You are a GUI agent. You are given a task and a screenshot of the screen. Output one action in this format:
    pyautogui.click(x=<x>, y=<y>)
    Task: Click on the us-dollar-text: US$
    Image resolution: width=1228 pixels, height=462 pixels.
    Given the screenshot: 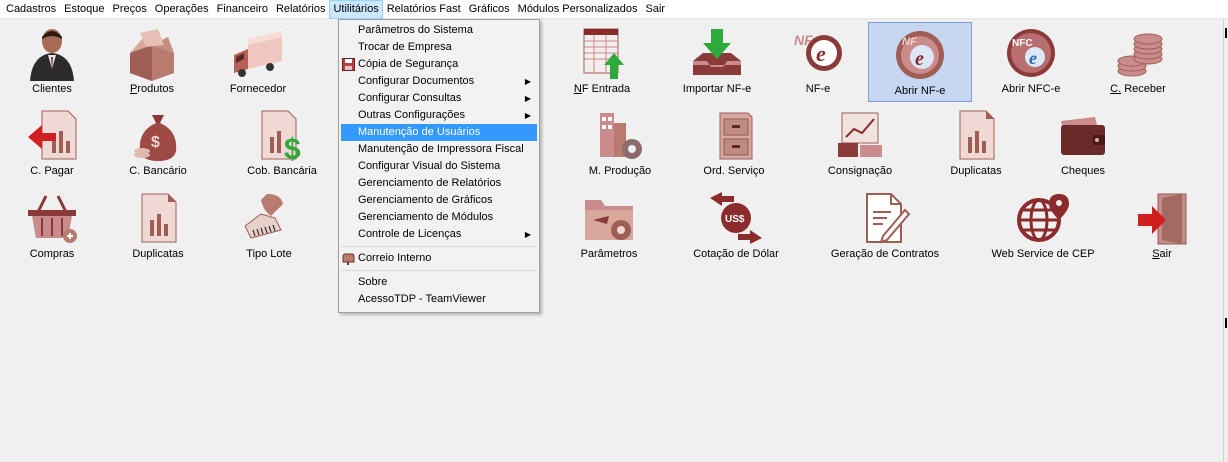 What is the action you would take?
    pyautogui.click(x=735, y=219)
    